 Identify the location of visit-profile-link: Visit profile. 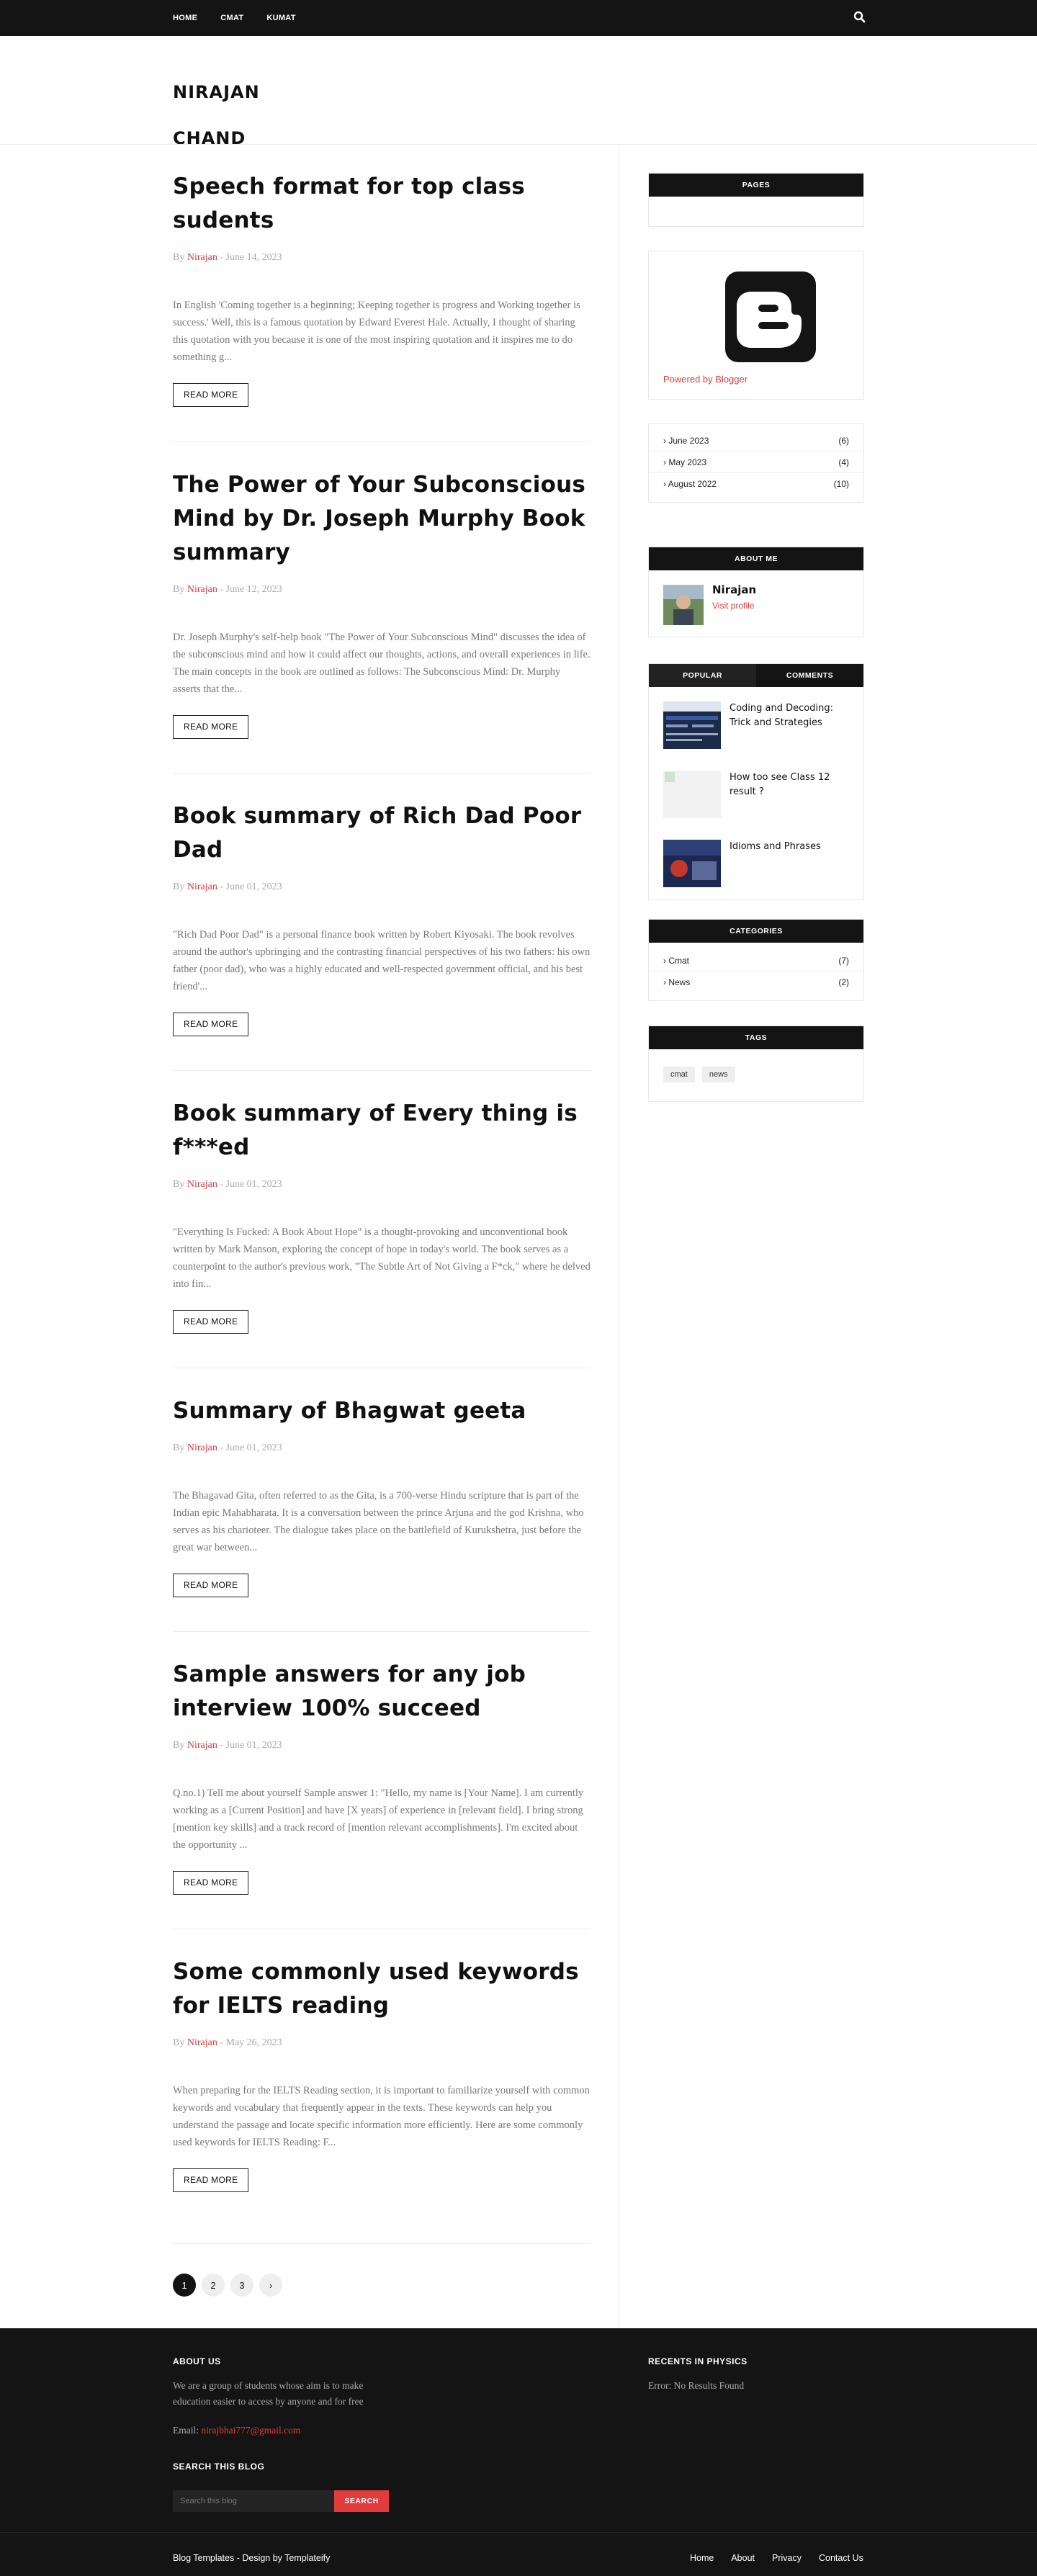
(733, 606).